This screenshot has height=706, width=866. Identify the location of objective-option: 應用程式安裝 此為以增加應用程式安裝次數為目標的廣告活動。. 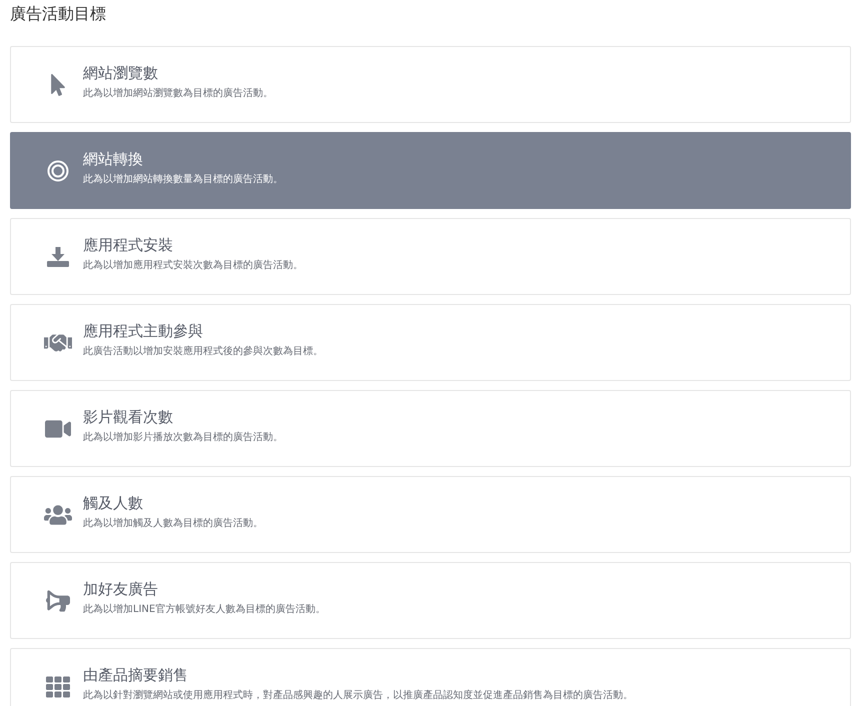
(430, 256).